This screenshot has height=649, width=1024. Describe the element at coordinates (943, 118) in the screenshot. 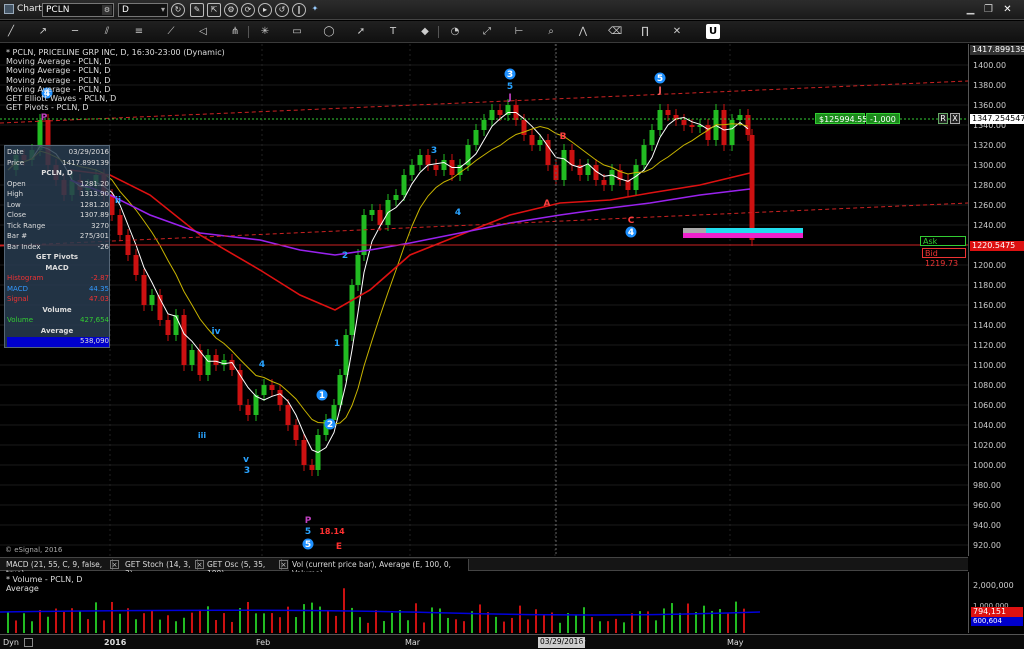

I see `reverse-button: R` at that location.